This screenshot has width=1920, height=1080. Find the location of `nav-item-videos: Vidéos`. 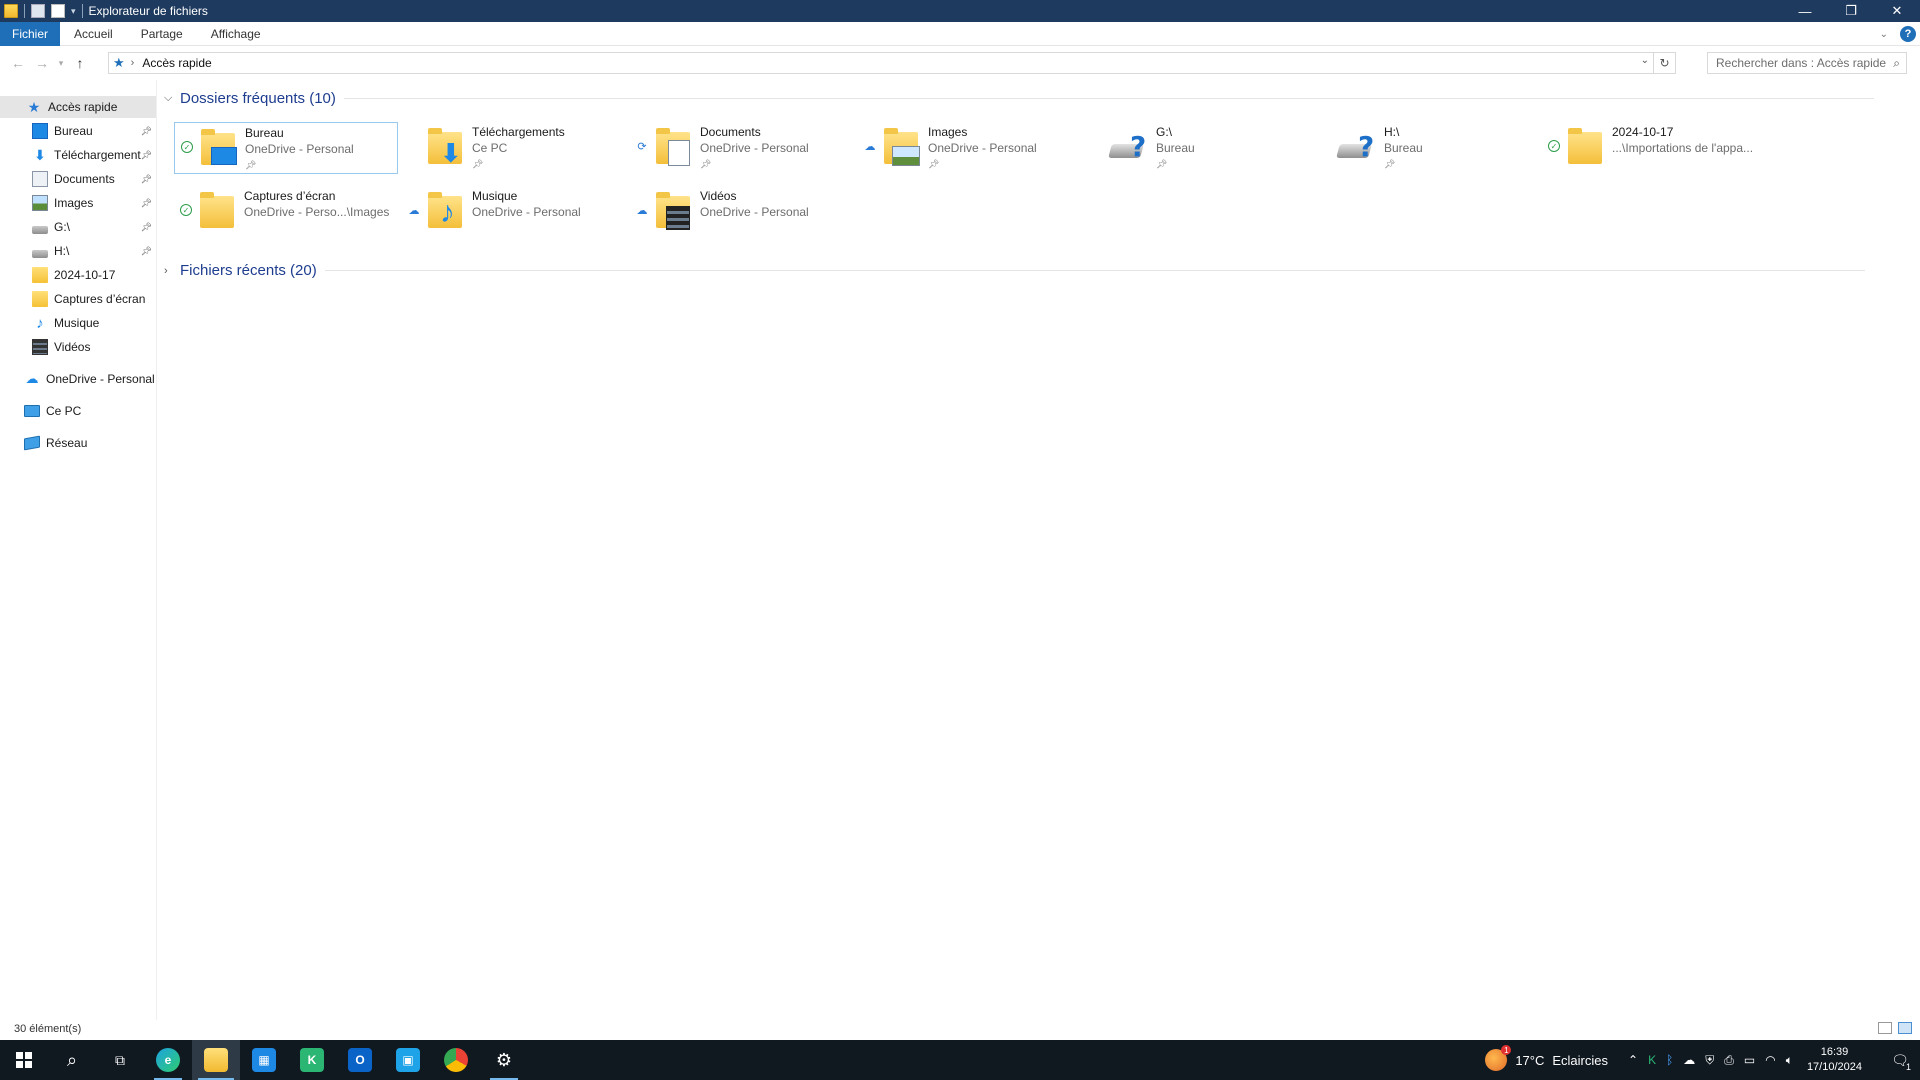

nav-item-videos: Vidéos is located at coordinates (94, 347).